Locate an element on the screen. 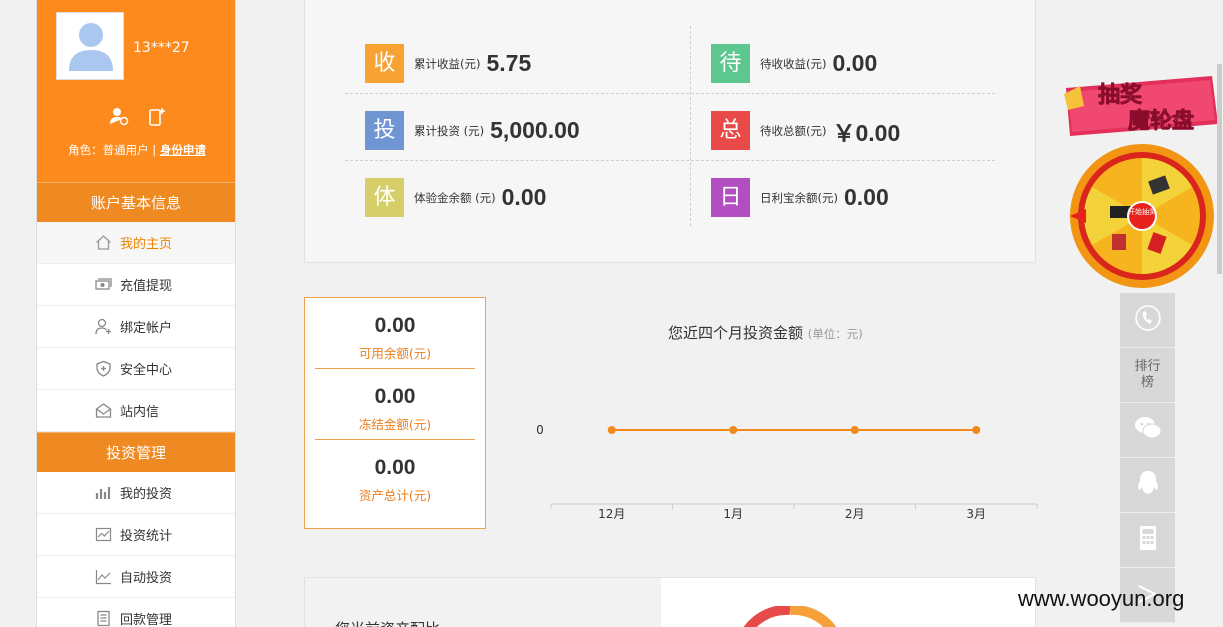 This screenshot has height=627, width=1223. investment-line-chart: 12月 1月 2月 3月 0 is located at coordinates (787, 472).